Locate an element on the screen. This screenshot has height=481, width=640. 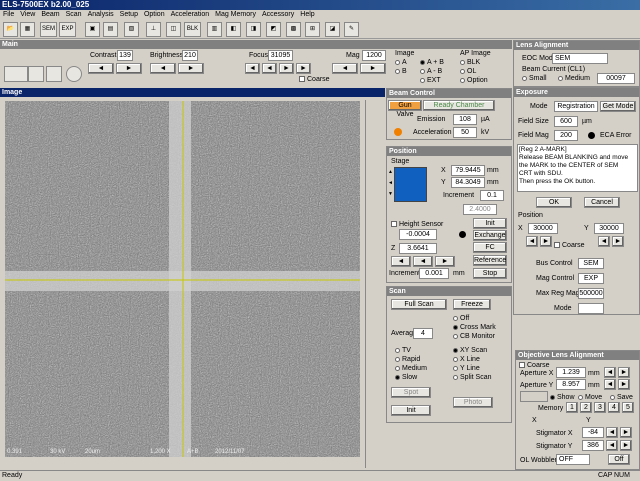
tool-icon: ◨ is located at coordinates (253, 29).